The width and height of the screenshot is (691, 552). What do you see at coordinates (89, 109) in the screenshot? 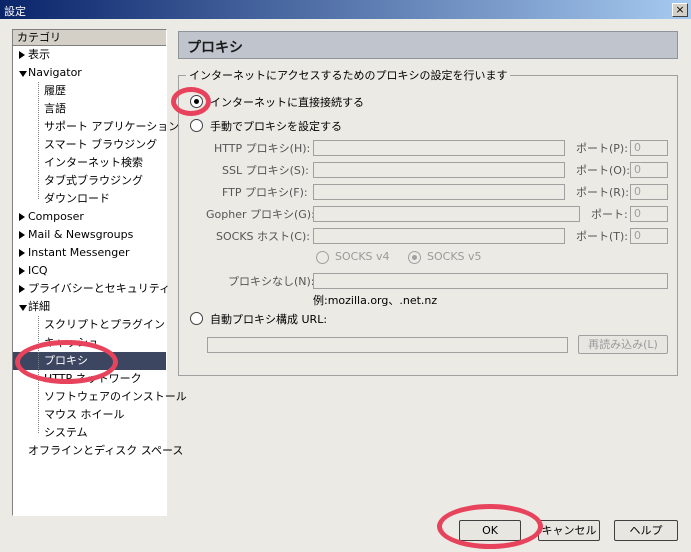
I see `sidebar-item: 言語` at bounding box center [89, 109].